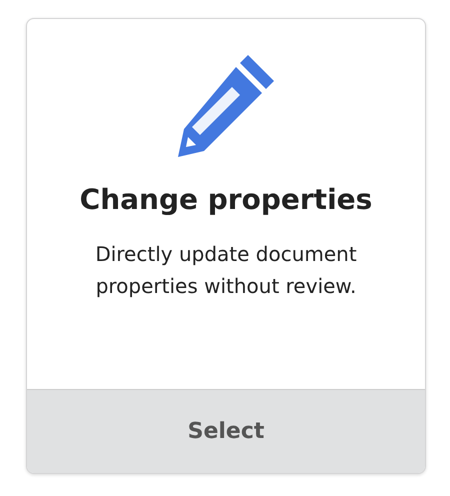 The width and height of the screenshot is (450, 496). I want to click on select-button: Select, so click(226, 431).